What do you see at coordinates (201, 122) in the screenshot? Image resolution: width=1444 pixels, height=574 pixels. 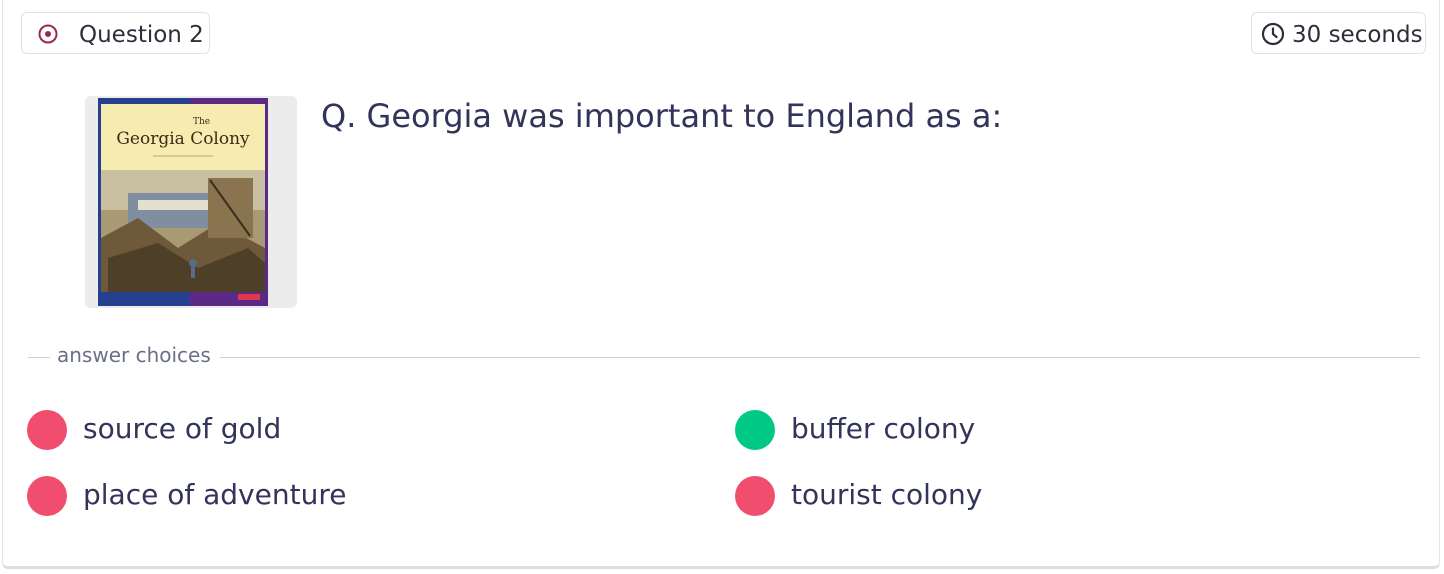 I see `cover-title-small: The` at bounding box center [201, 122].